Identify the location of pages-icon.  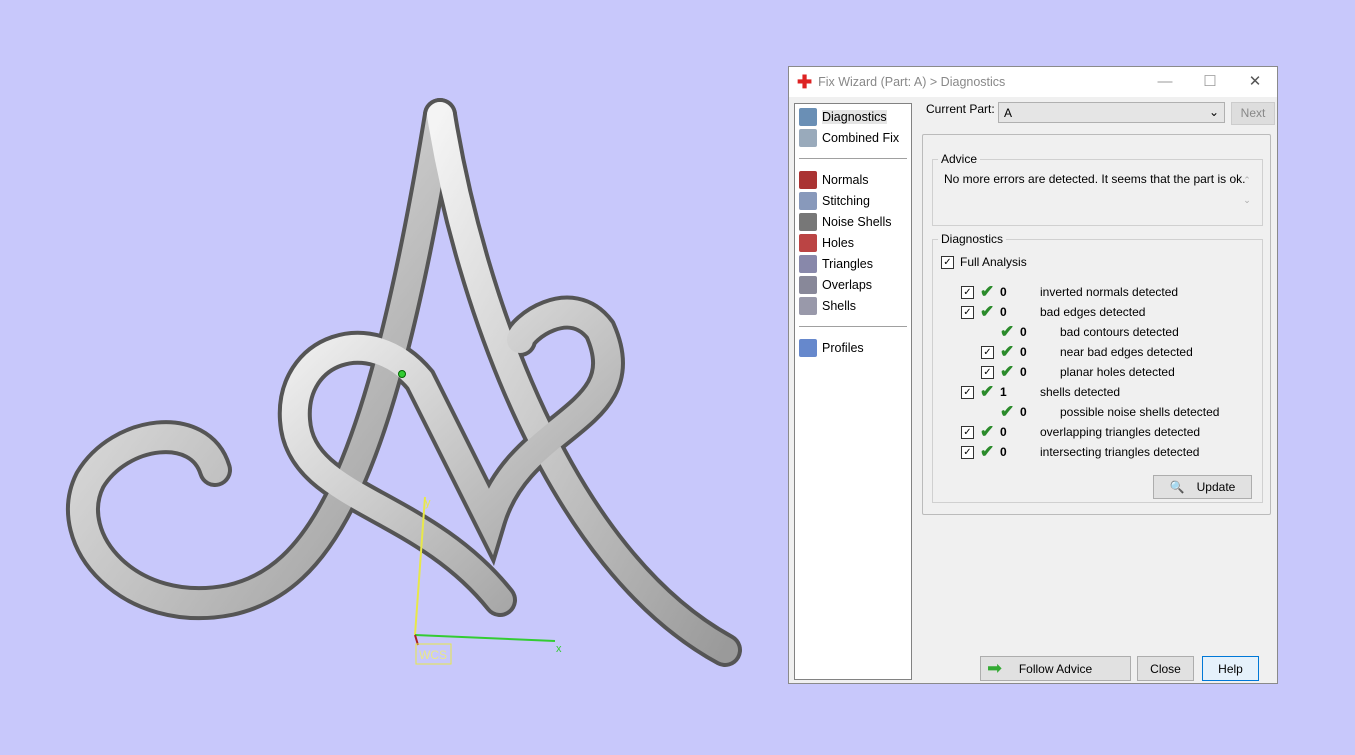
(808, 137).